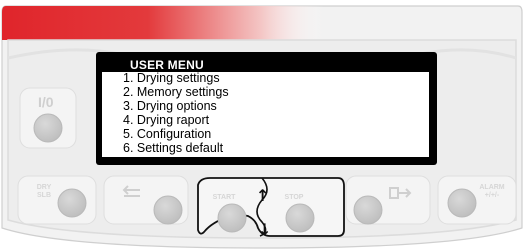  What do you see at coordinates (44, 187) in the screenshot?
I see `dry-label: DRY` at bounding box center [44, 187].